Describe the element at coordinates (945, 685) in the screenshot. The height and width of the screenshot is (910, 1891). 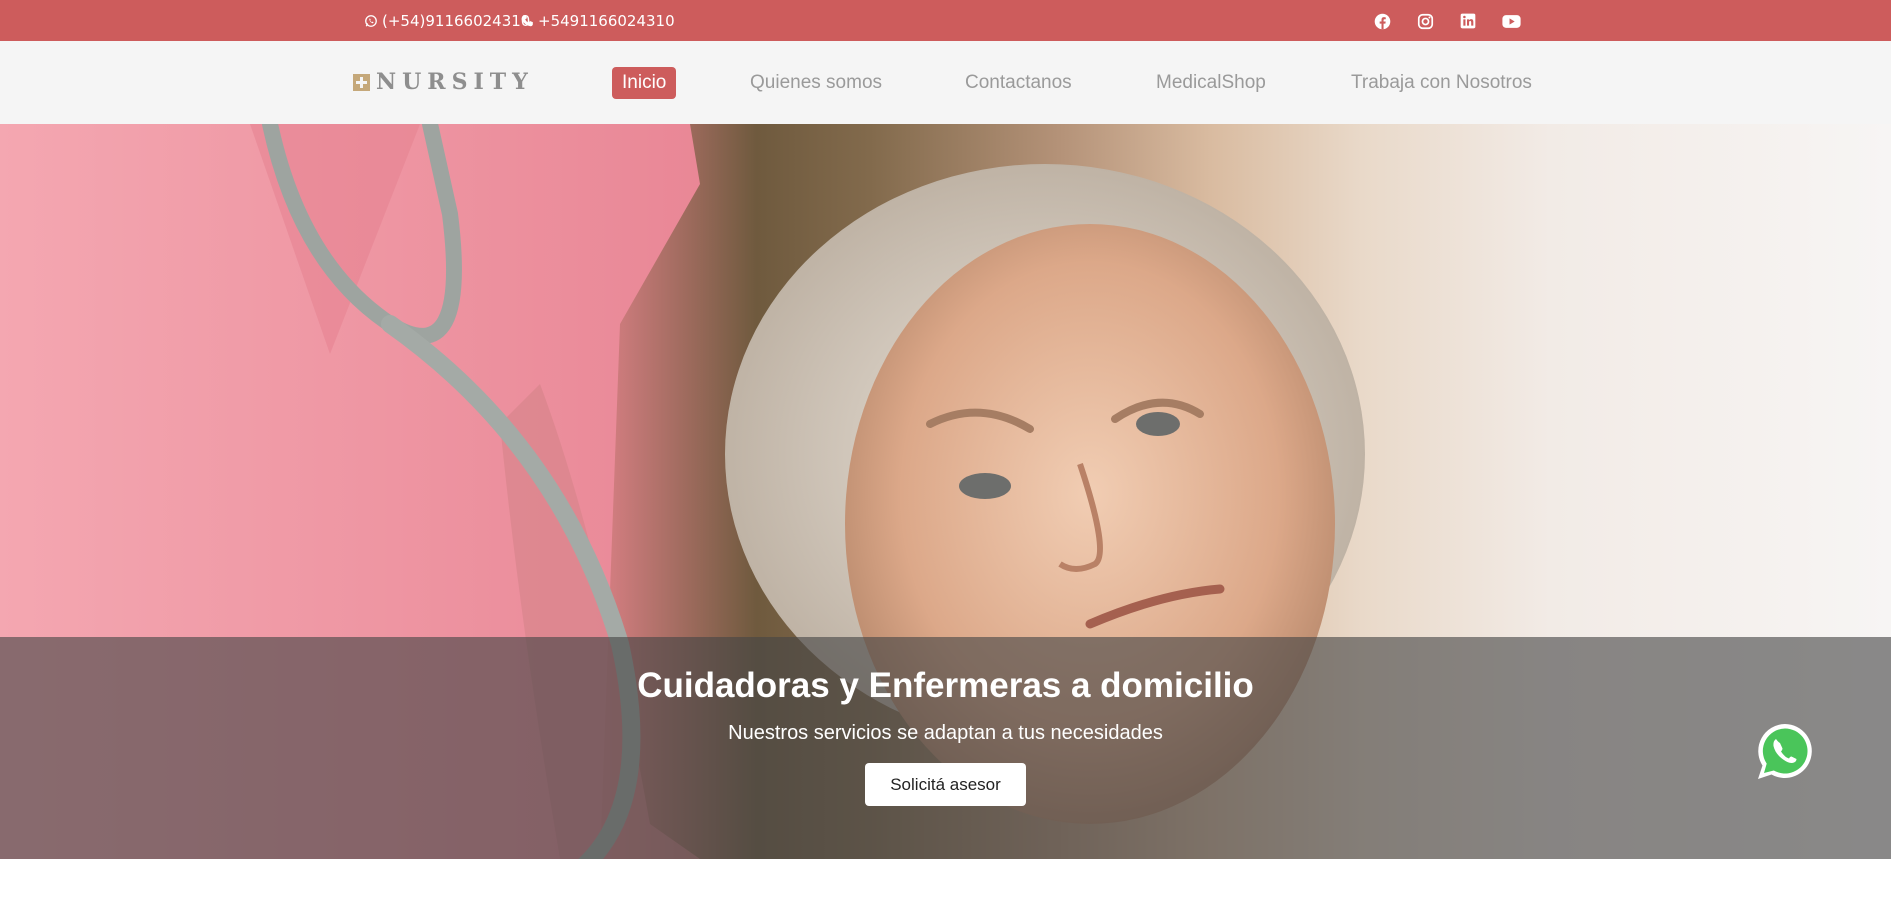
I see `hero-title: Cuidadoras y Enfermeras a domicilio` at that location.